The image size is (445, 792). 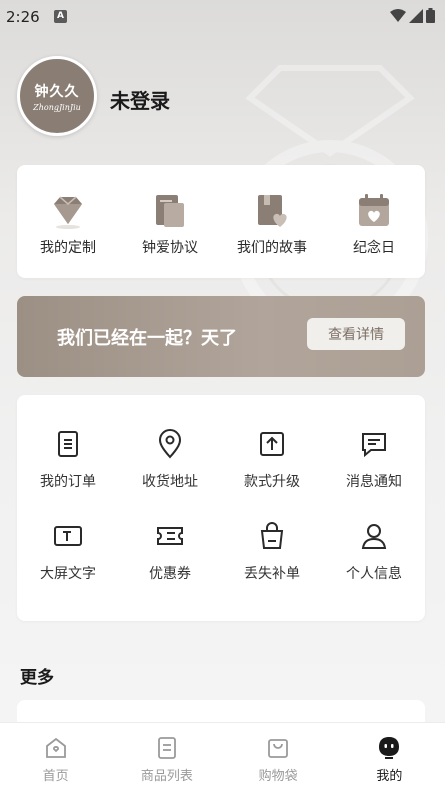 I want to click on tab-label: 购物袋, so click(x=278, y=776).